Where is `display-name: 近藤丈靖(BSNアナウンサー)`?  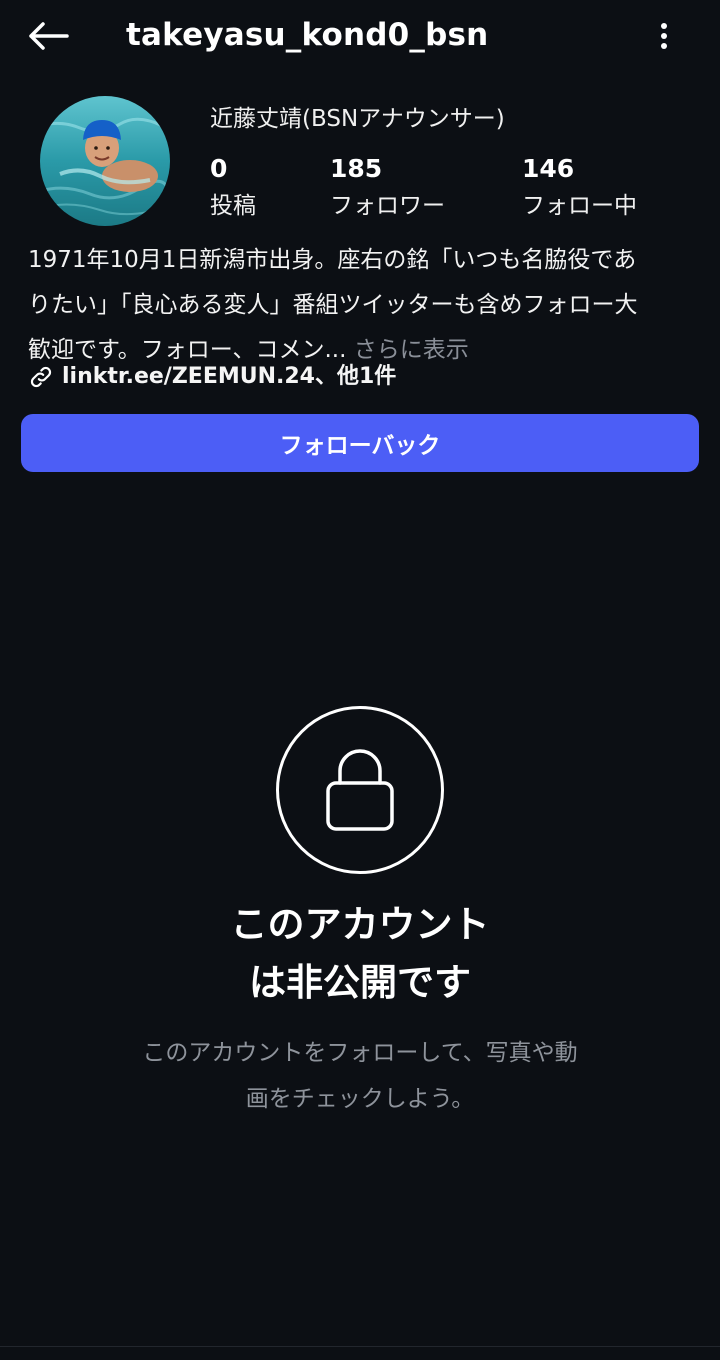
display-name: 近藤丈靖(BSNアナウンサー) is located at coordinates (357, 119).